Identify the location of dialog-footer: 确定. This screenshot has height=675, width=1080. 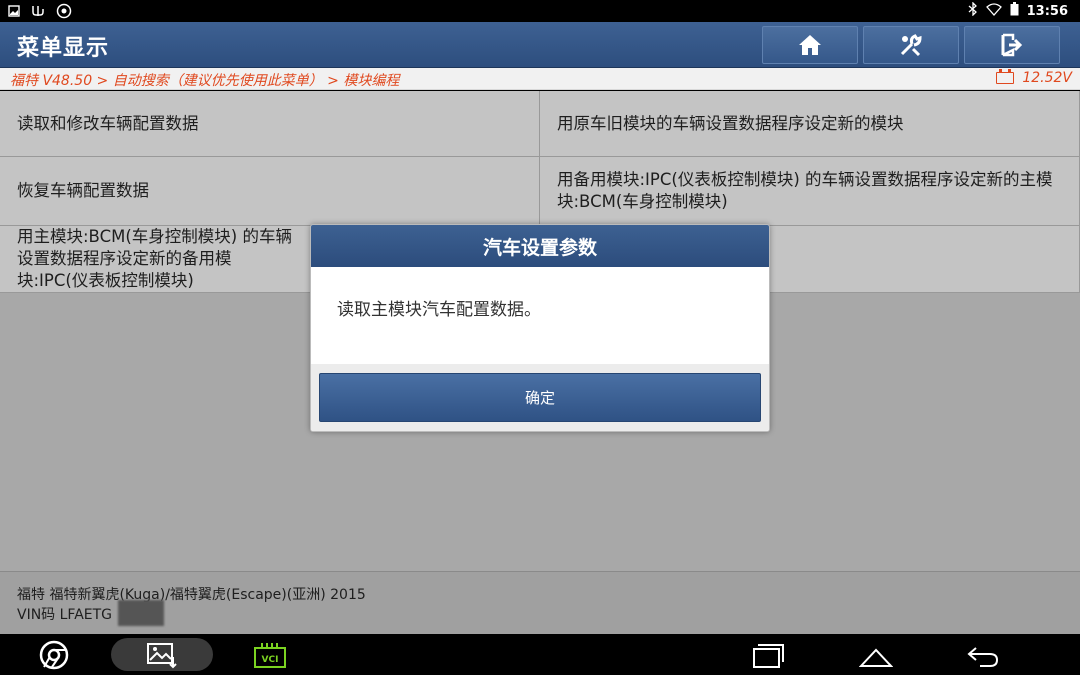
(540, 397).